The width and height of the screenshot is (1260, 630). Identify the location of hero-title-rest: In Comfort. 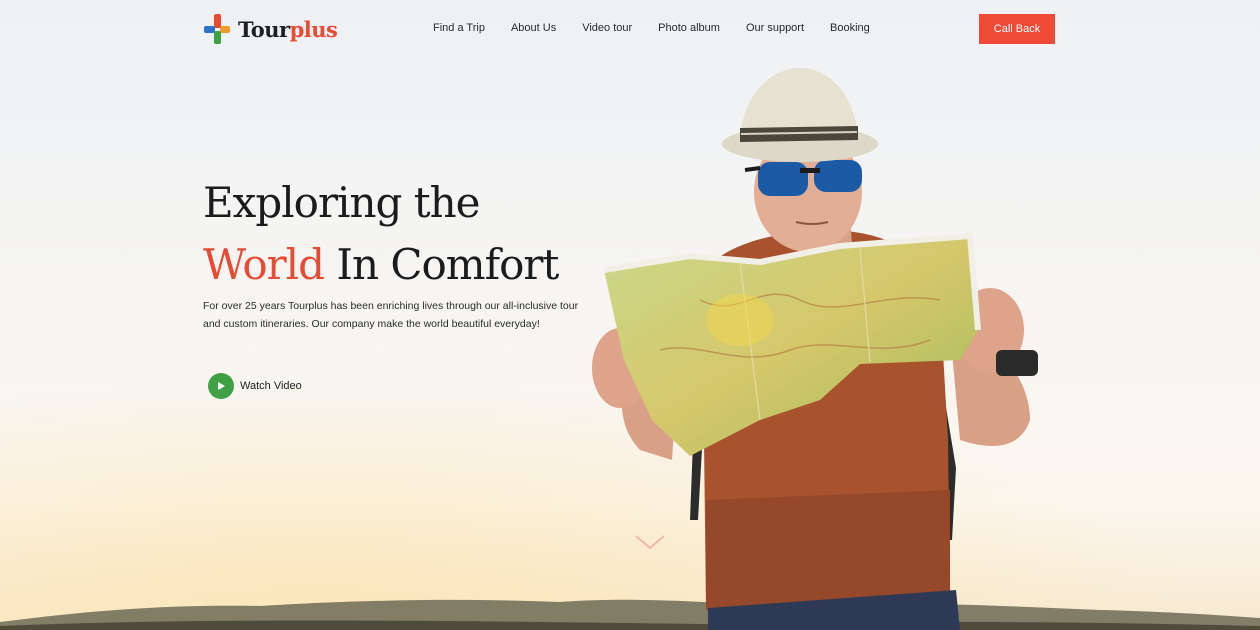
(441, 264).